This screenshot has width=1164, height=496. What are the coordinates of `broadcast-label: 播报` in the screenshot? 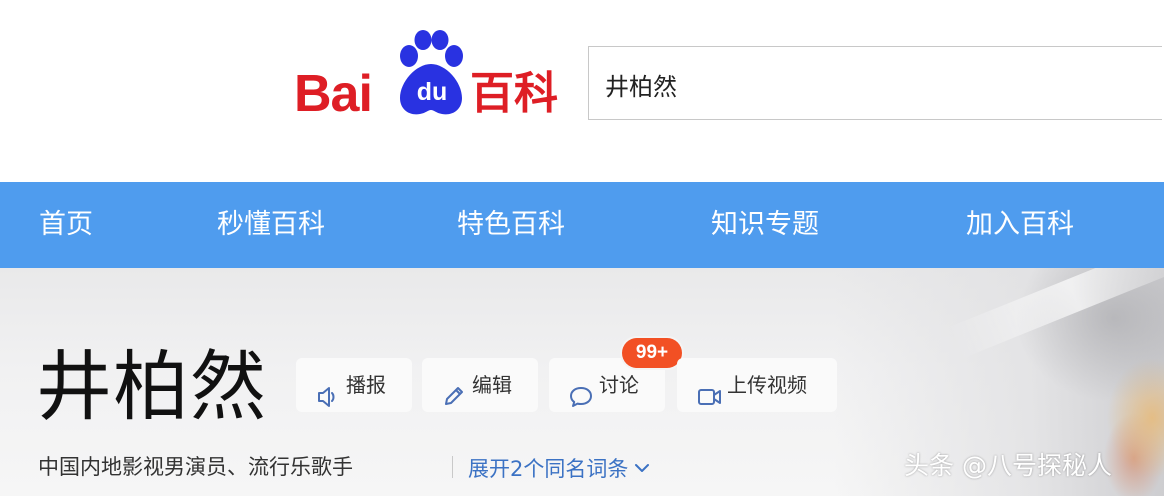 It's located at (366, 385).